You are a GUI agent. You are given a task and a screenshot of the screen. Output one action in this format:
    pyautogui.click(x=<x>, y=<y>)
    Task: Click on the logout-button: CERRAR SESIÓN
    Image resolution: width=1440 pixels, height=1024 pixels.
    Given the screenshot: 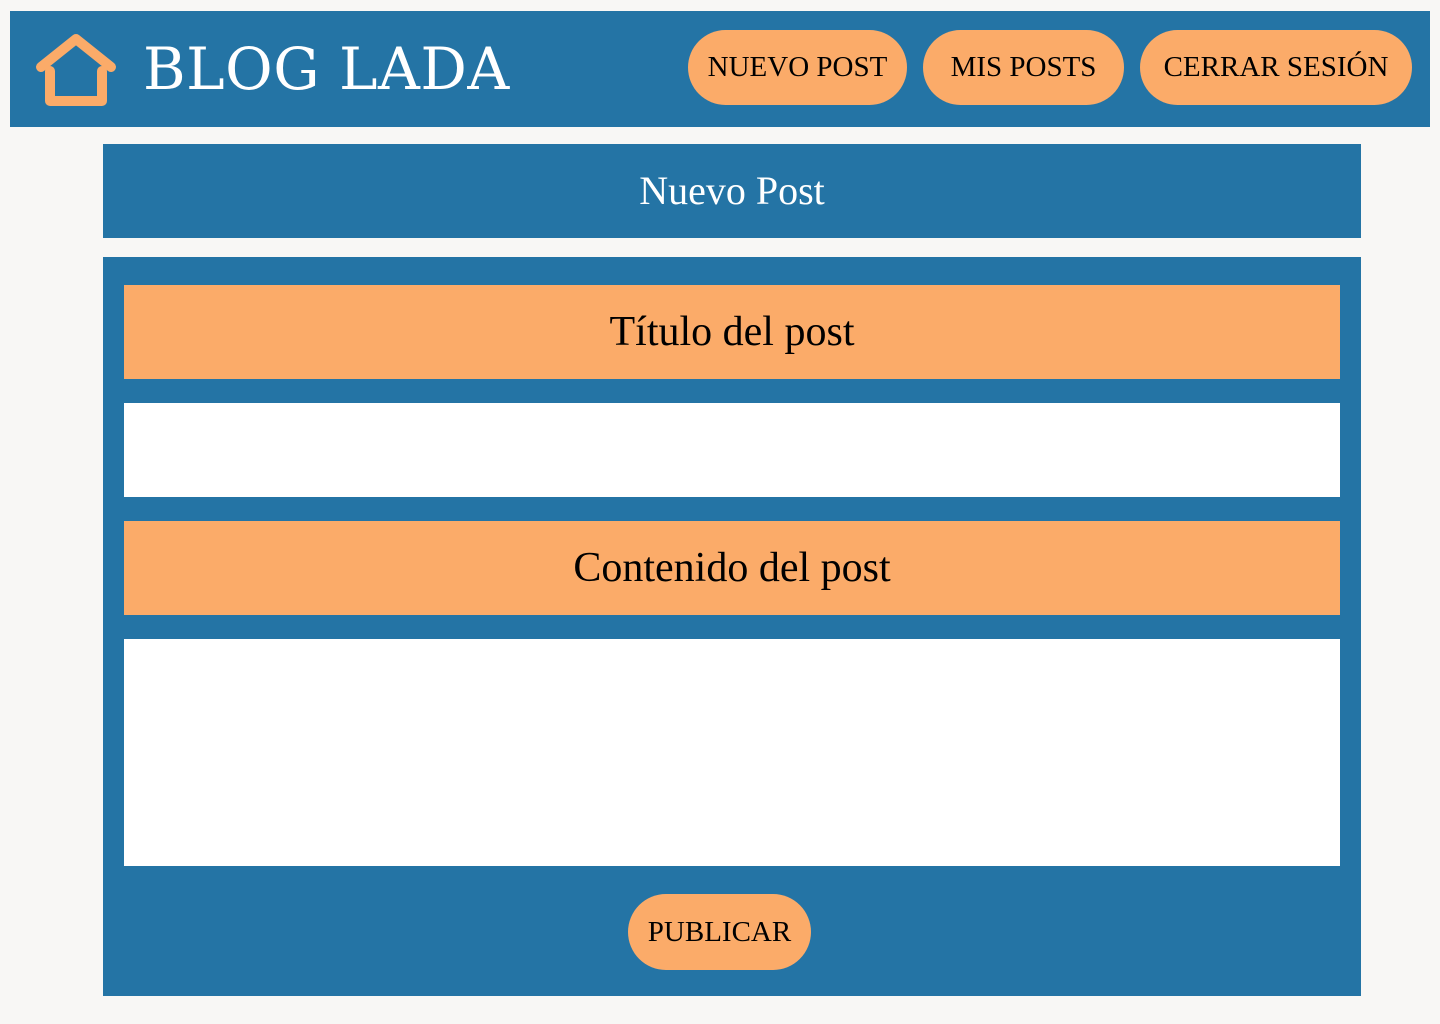 What is the action you would take?
    pyautogui.click(x=1276, y=67)
    